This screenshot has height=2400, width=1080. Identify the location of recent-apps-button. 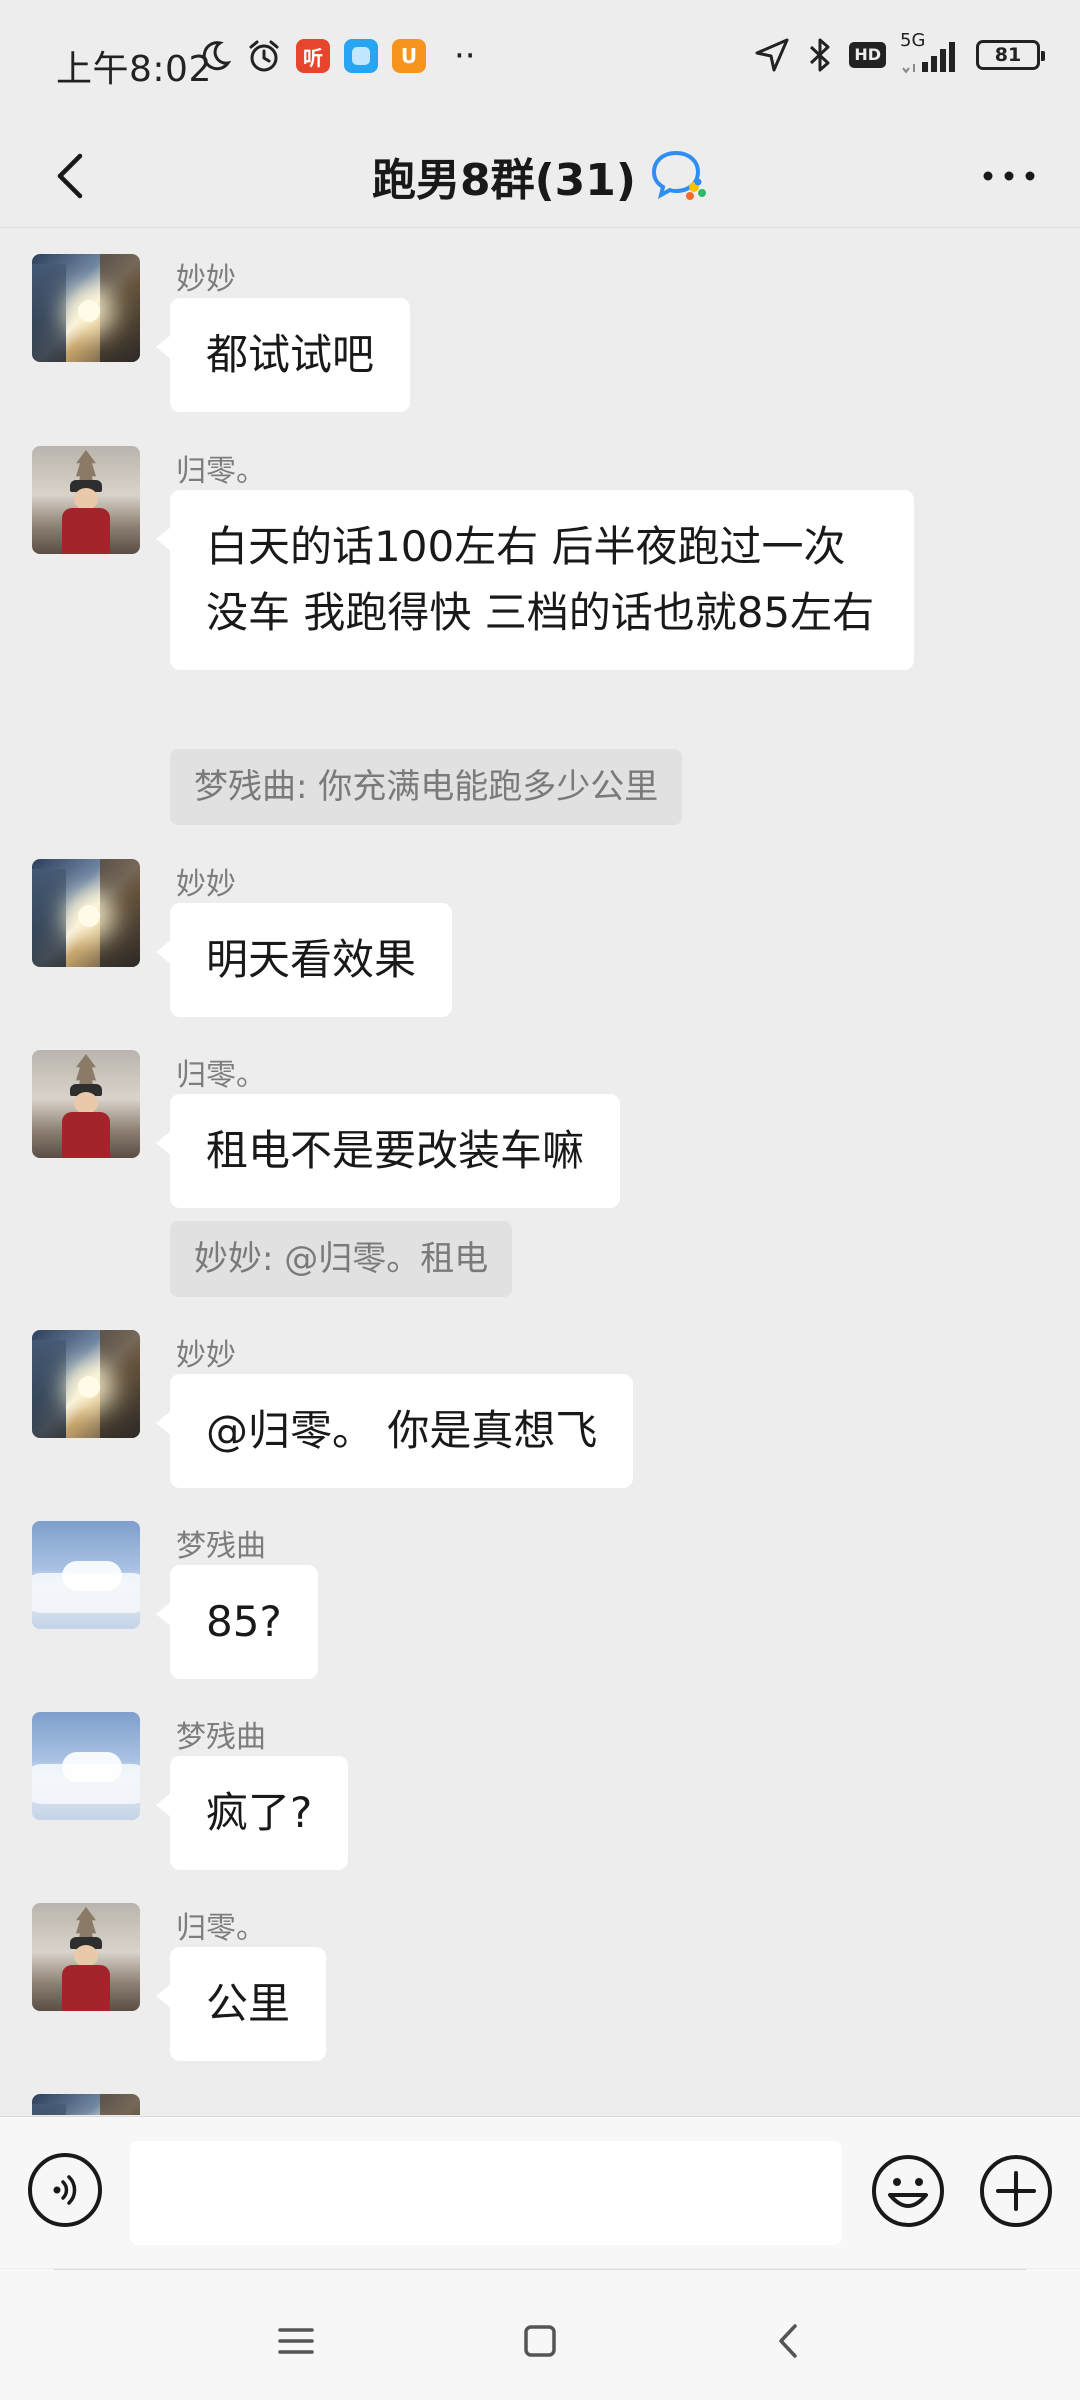
(296, 2341).